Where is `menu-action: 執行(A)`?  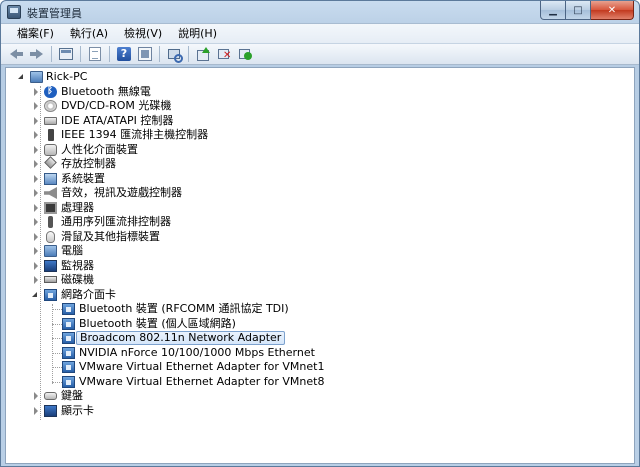
menu-action: 執行(A) is located at coordinates (89, 34).